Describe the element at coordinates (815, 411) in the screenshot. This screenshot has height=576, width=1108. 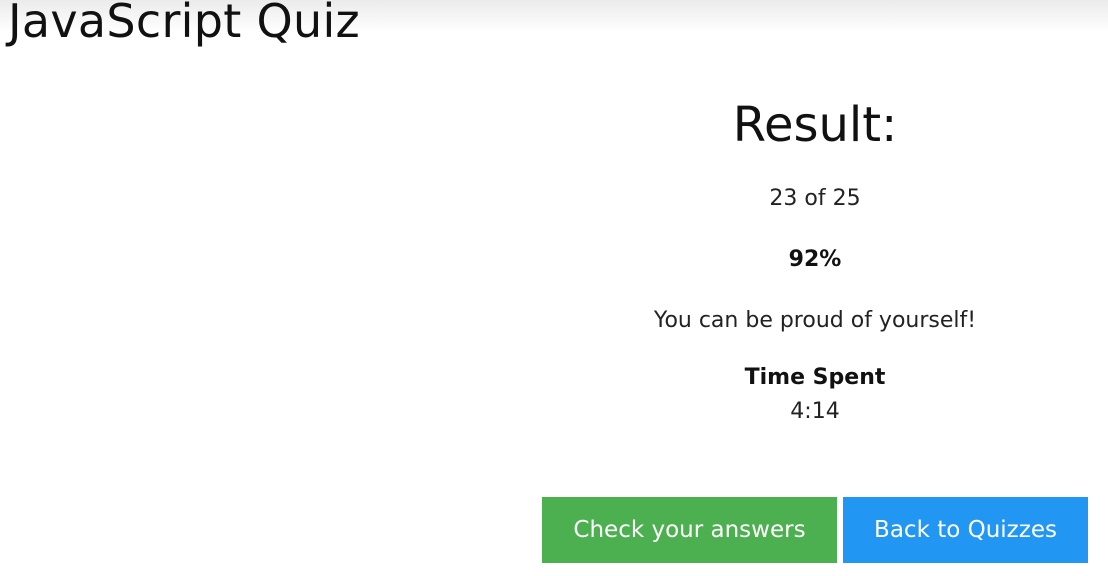
I see `time-spent-value: 4:14` at that location.